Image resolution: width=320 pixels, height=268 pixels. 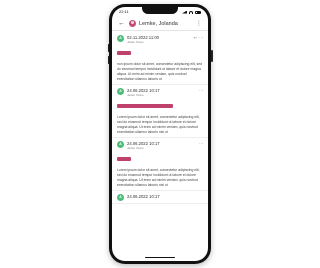 I want to click on reply-icon: ↩, so click(x=195, y=37).